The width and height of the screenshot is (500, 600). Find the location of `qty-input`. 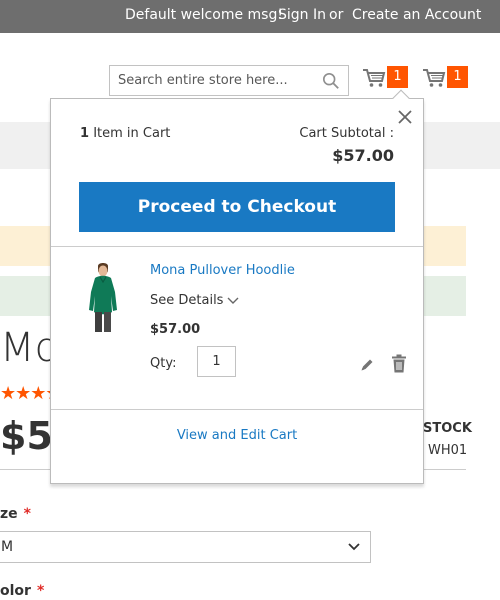

qty-input is located at coordinates (216, 361).